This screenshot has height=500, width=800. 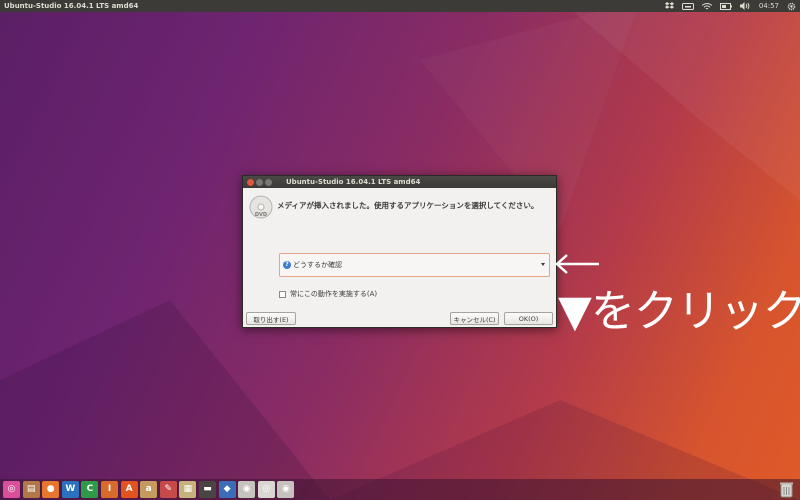 I want to click on archive-icon: ▦, so click(x=188, y=489).